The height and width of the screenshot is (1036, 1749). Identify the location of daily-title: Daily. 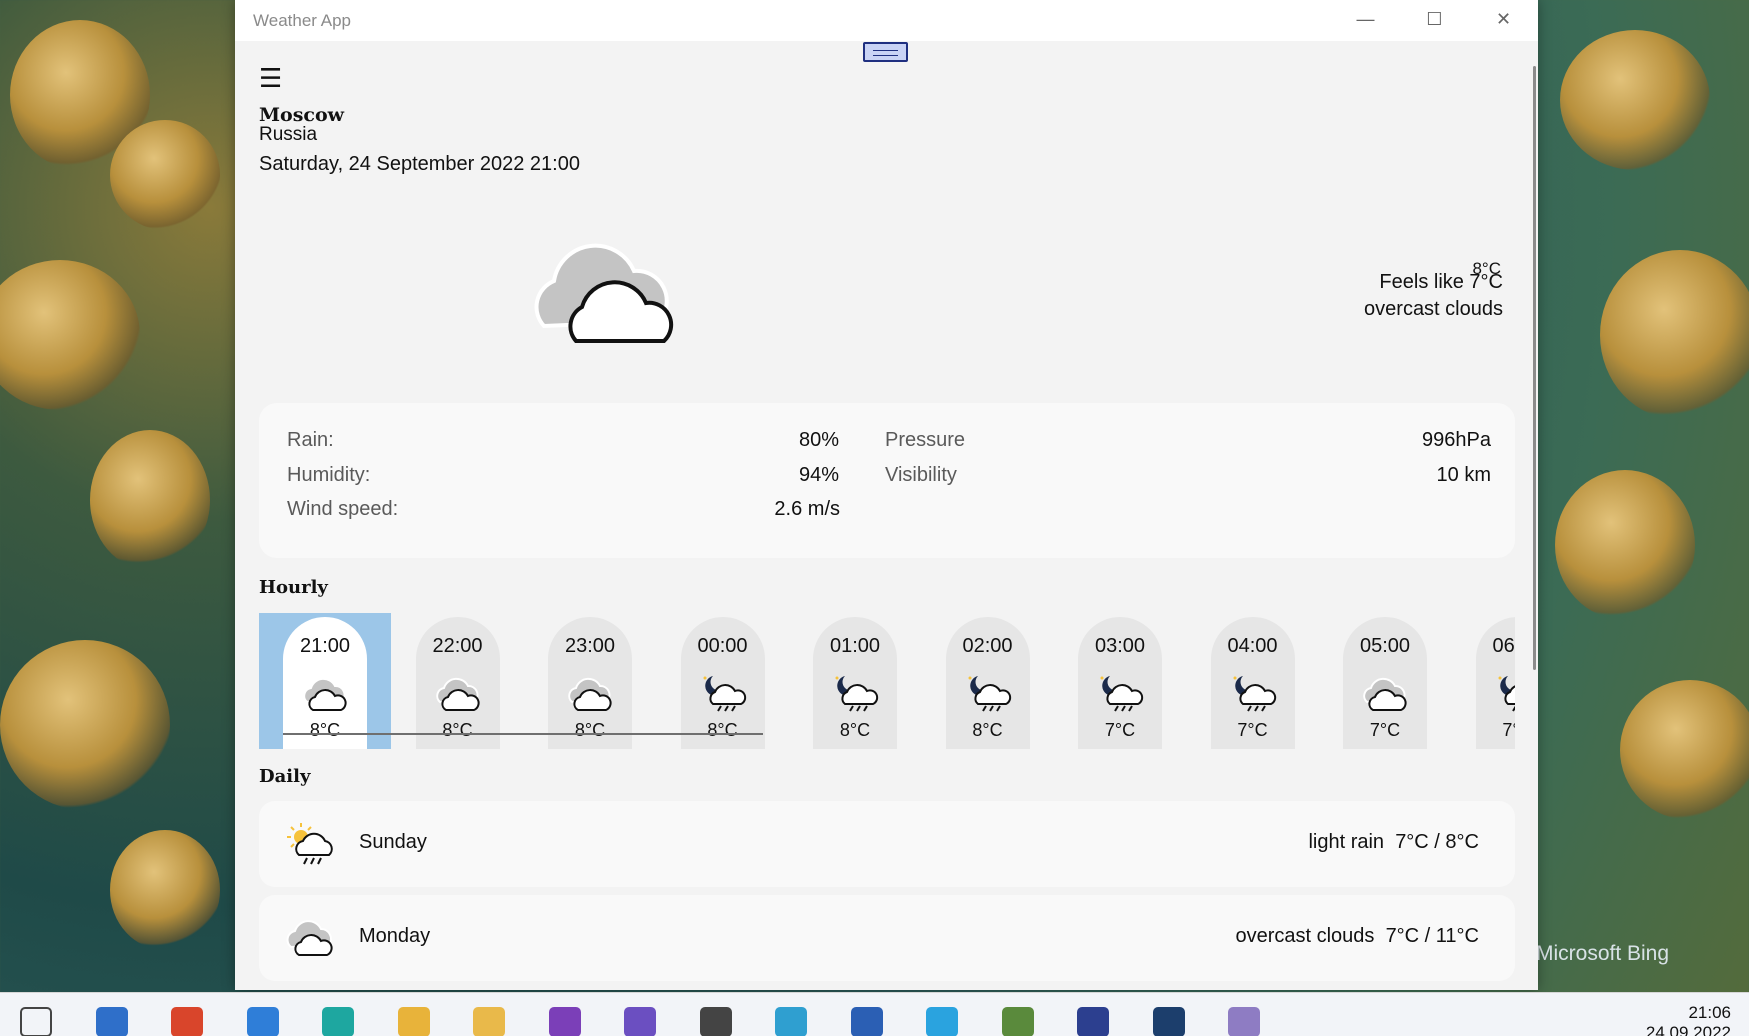
(285, 776).